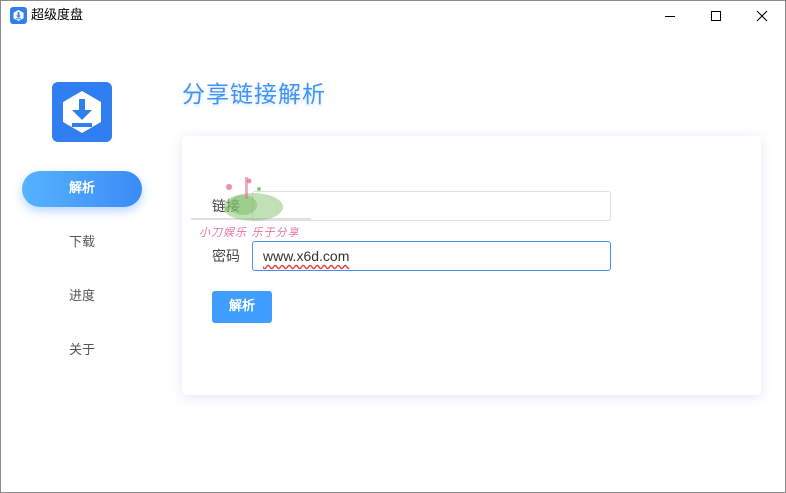 The image size is (786, 493). I want to click on sidebar-item-parse: 解析, so click(82, 189).